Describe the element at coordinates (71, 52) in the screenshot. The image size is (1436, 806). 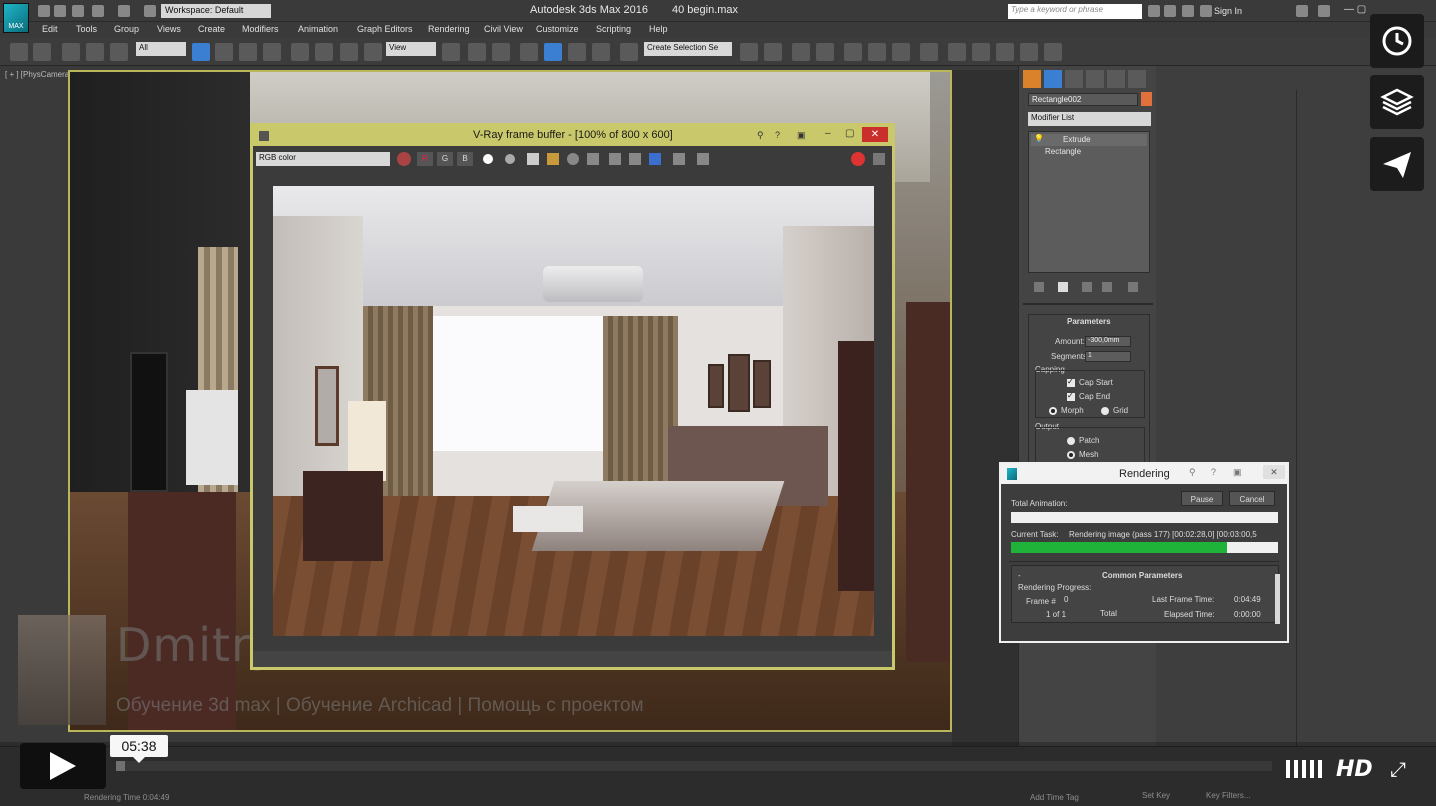
I see `link-icon` at that location.